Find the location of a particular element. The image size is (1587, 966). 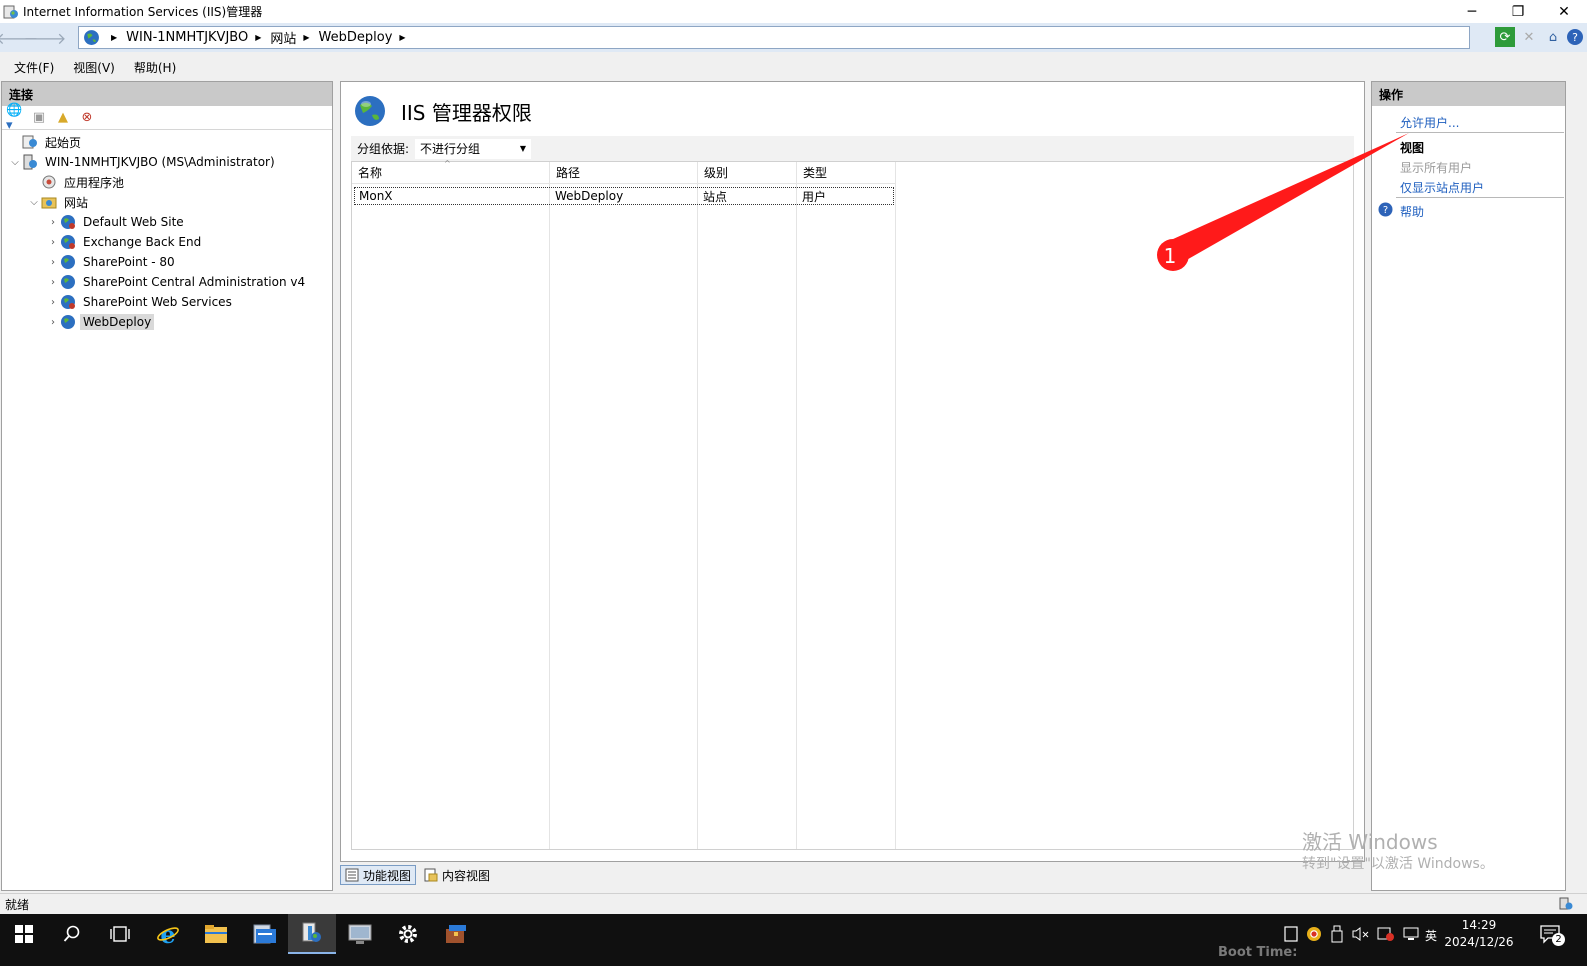

connect-icon: 🌐▾ is located at coordinates (15, 118).